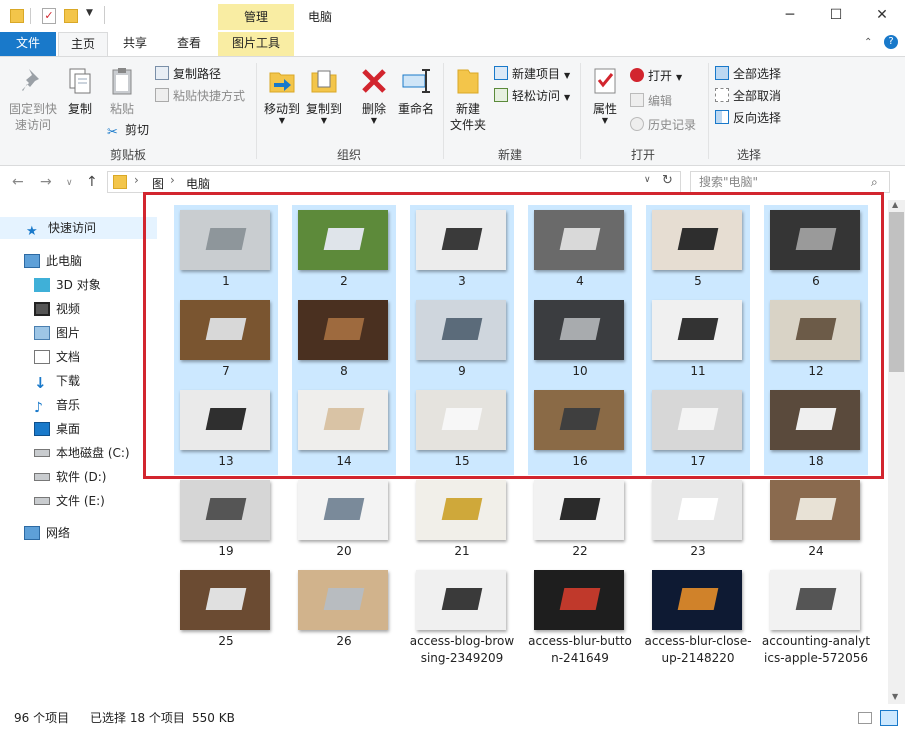 This screenshot has height=732, width=905. I want to click on cut-button: ✂ 剪切, so click(128, 130).